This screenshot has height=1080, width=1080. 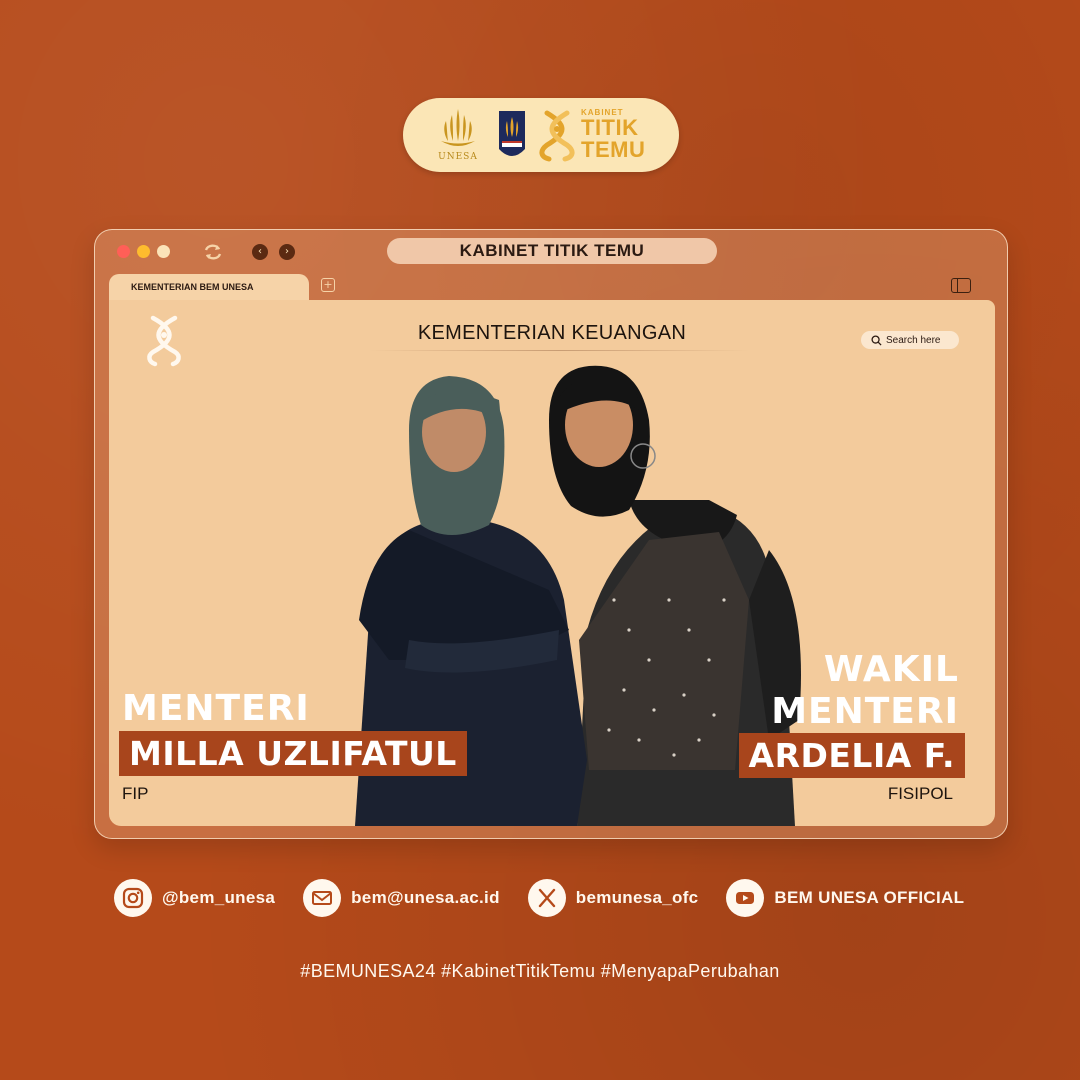 I want to click on instagram-icon, so click(x=133, y=898).